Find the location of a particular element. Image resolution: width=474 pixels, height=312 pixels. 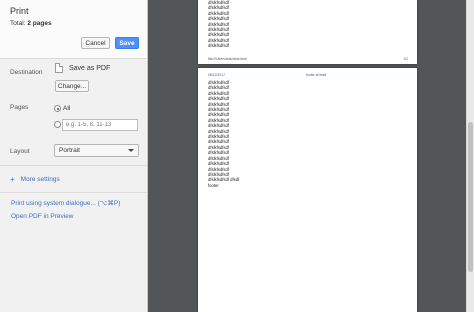

layout-label: Layout is located at coordinates (20, 151).